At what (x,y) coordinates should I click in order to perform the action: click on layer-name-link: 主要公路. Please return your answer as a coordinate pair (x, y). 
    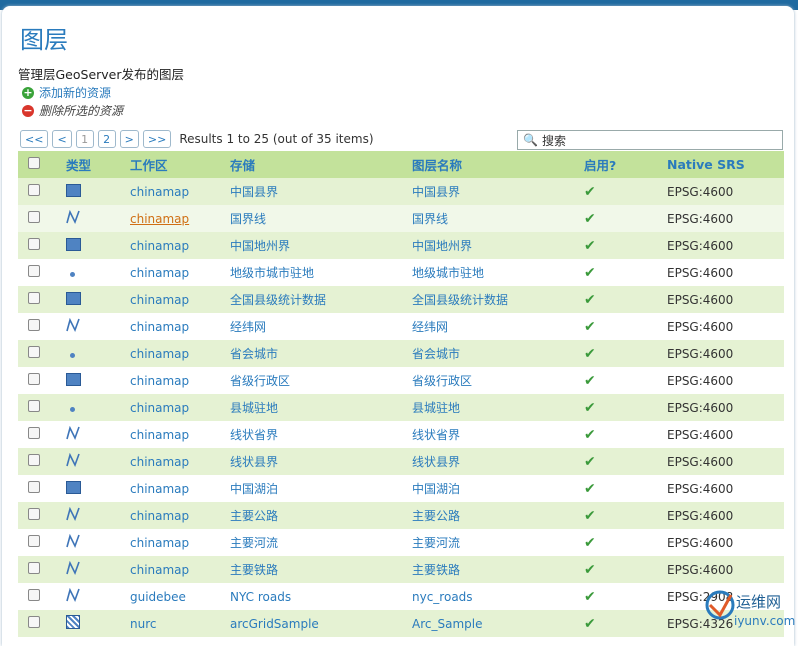
    Looking at the image, I should click on (436, 516).